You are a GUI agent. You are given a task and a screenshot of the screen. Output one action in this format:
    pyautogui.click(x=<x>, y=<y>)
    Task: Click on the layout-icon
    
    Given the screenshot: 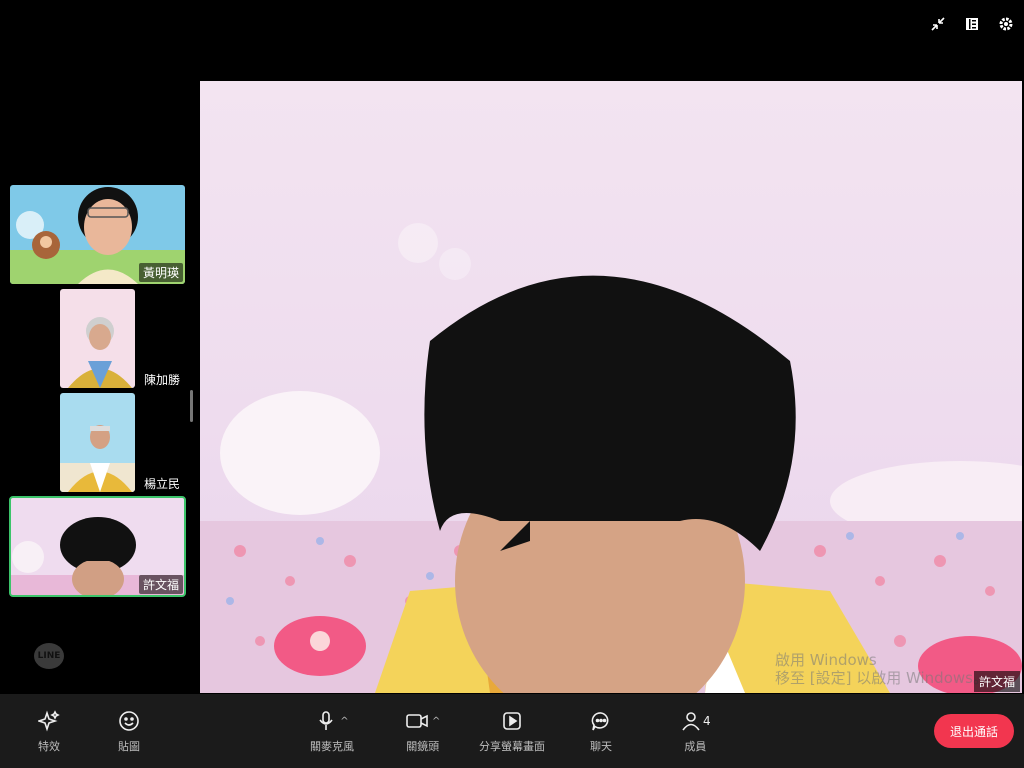 What is the action you would take?
    pyautogui.click(x=972, y=24)
    